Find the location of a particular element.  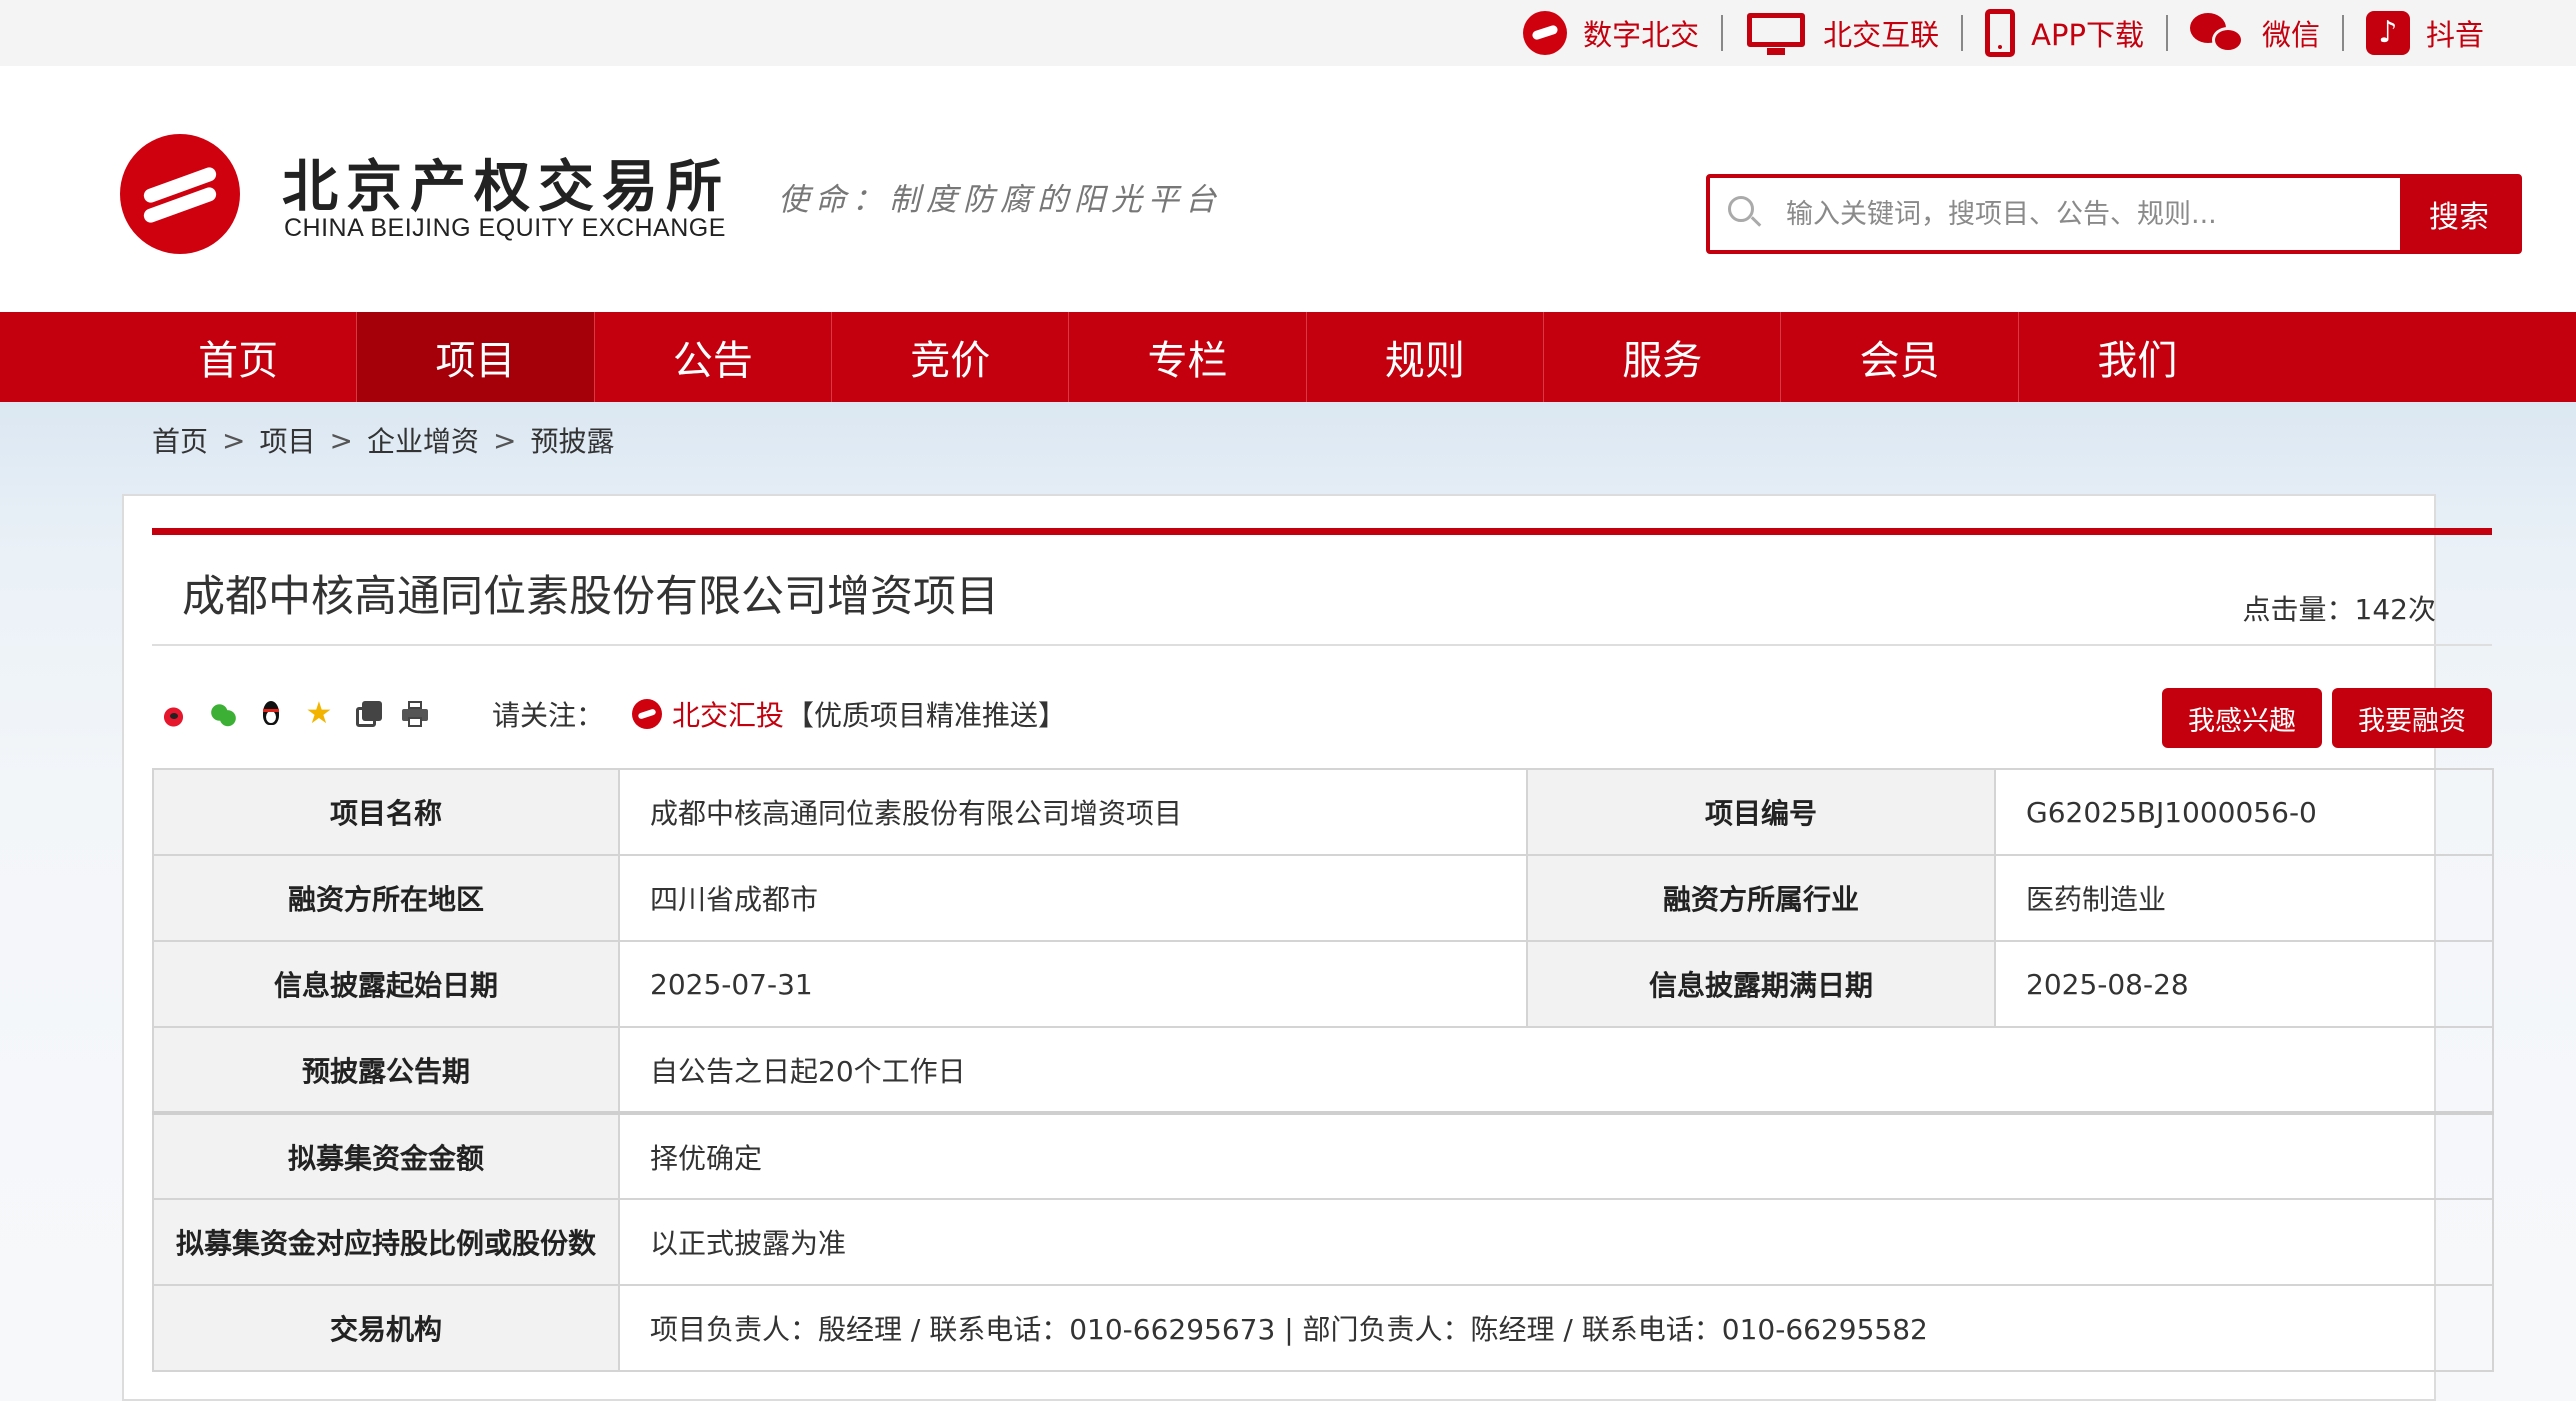

weibo-icon is located at coordinates (175, 714).